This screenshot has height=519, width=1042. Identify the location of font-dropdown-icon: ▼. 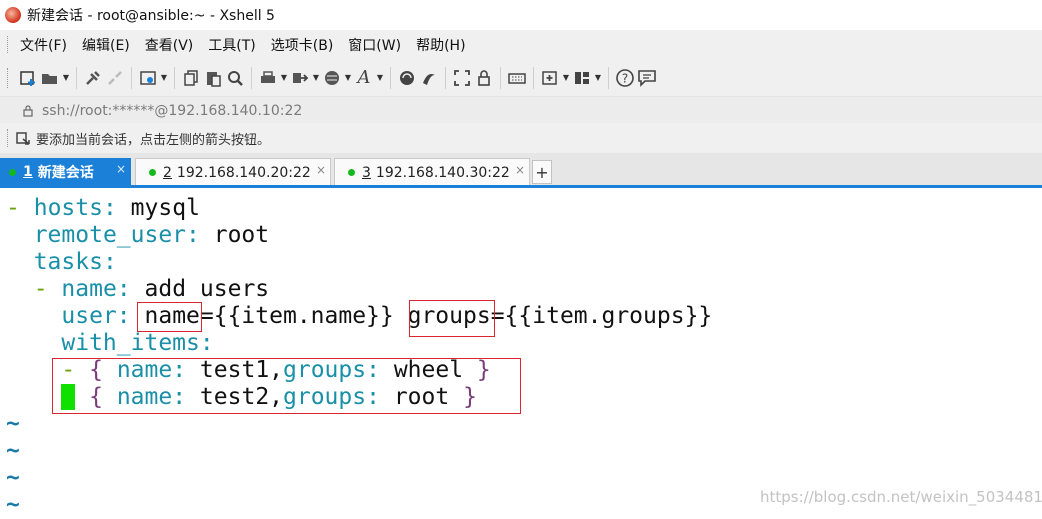
(380, 77).